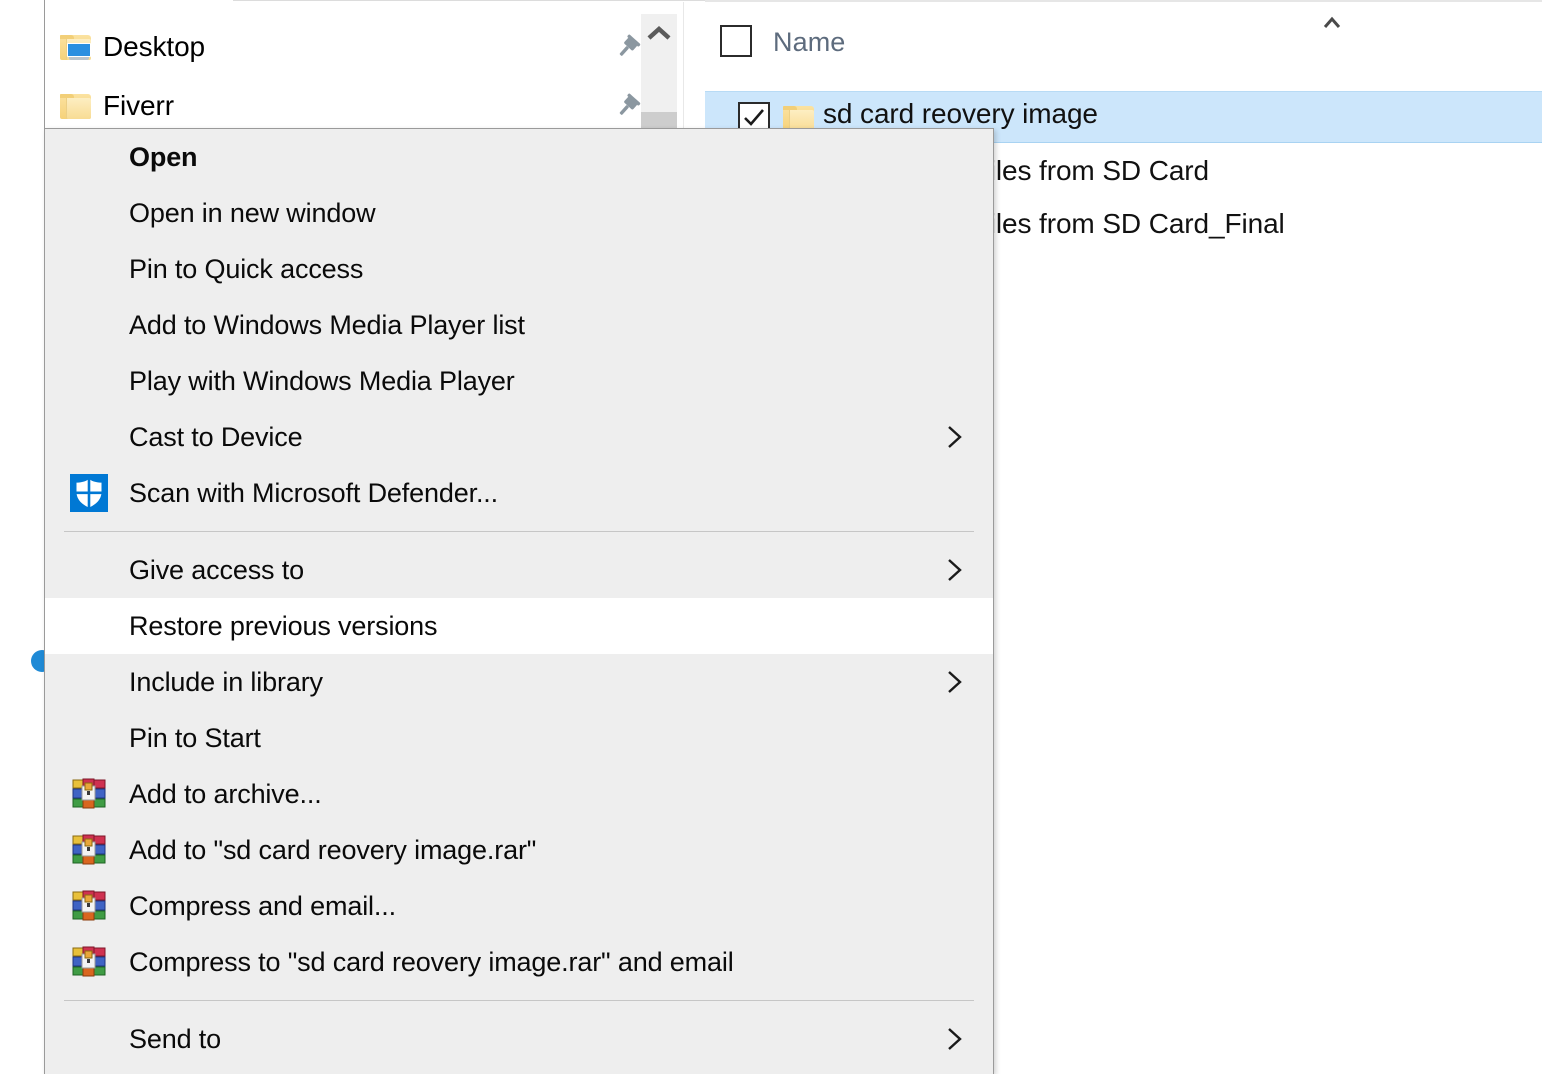 The width and height of the screenshot is (1542, 1074). What do you see at coordinates (252, 212) in the screenshot?
I see `menu-item-label: Open in new window` at bounding box center [252, 212].